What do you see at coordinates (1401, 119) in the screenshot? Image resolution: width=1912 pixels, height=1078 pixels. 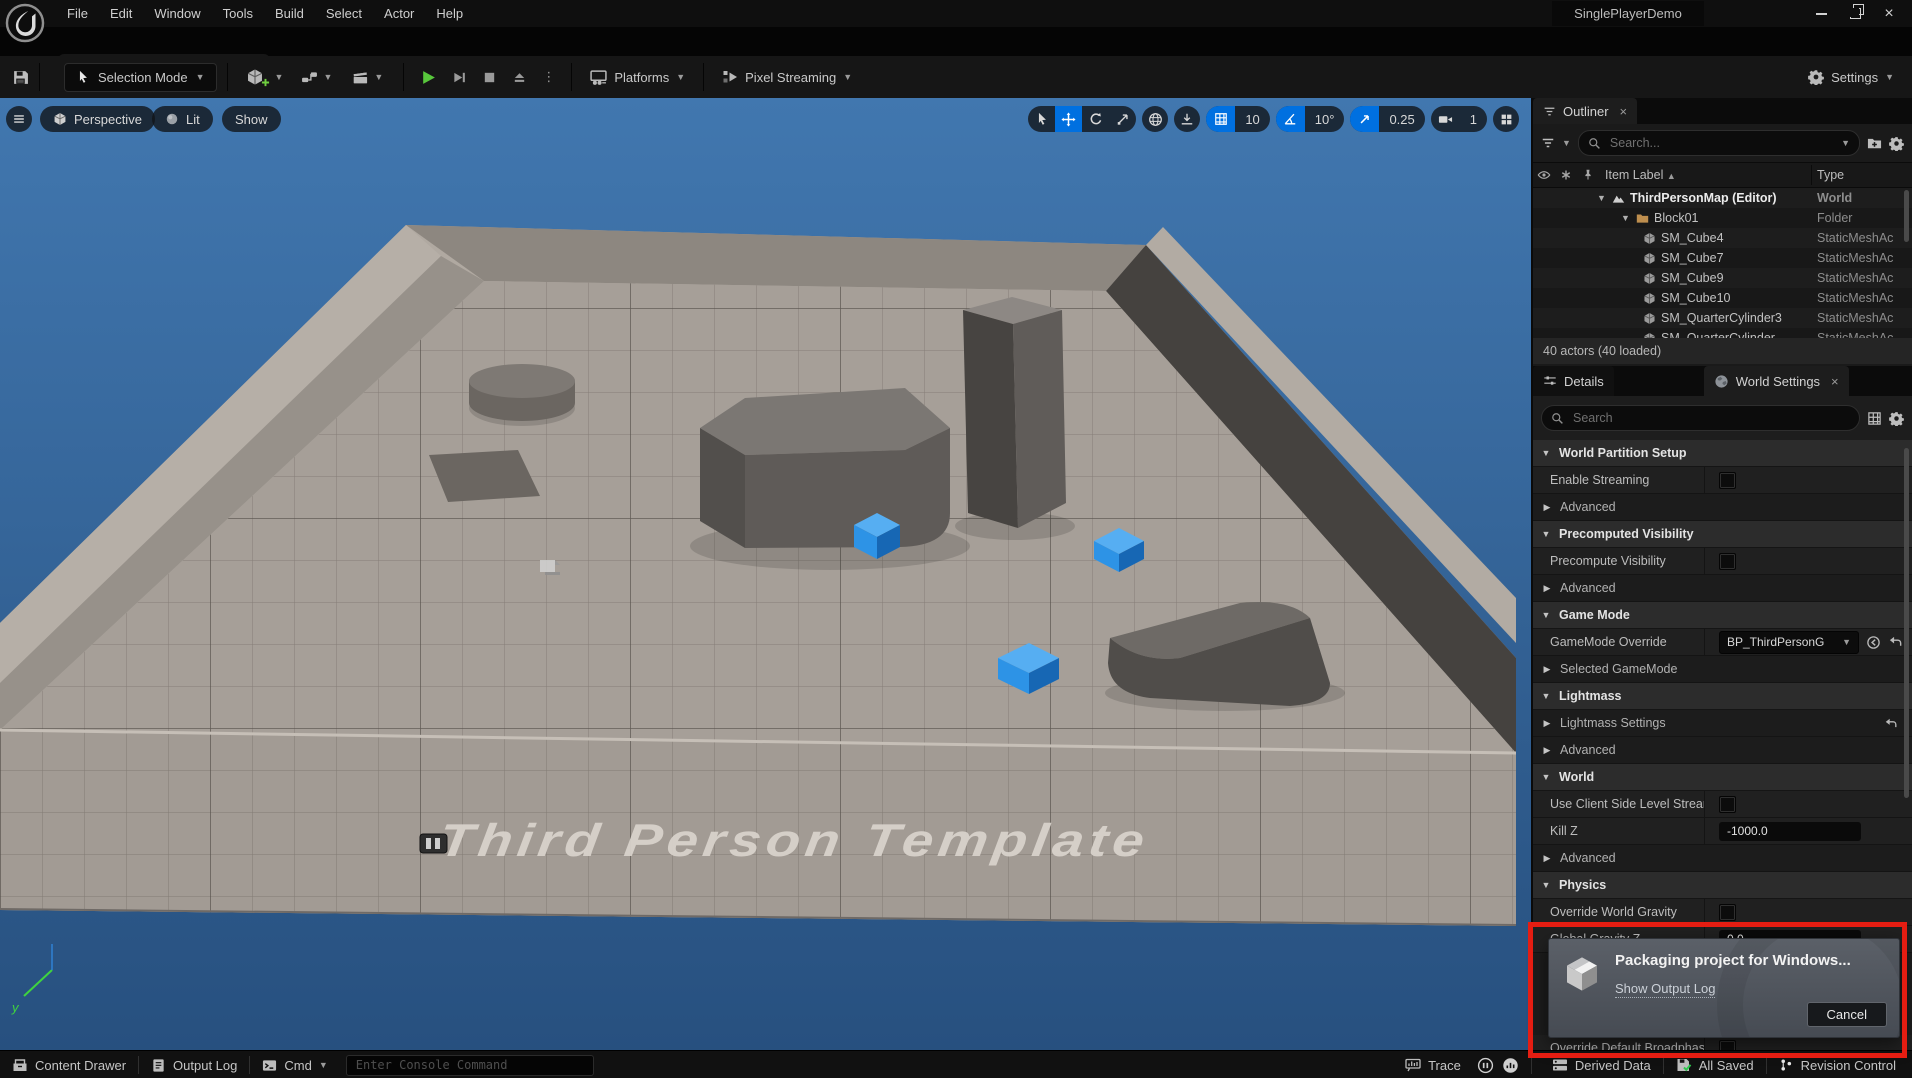 I see `scale-snap-value: 0.25` at bounding box center [1401, 119].